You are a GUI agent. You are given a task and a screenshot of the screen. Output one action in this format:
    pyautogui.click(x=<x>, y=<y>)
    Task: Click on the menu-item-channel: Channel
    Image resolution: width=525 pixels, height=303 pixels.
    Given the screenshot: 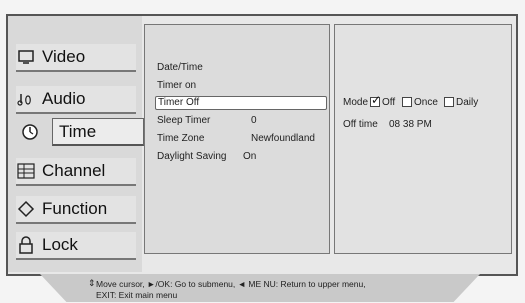 What is the action you would take?
    pyautogui.click(x=76, y=172)
    